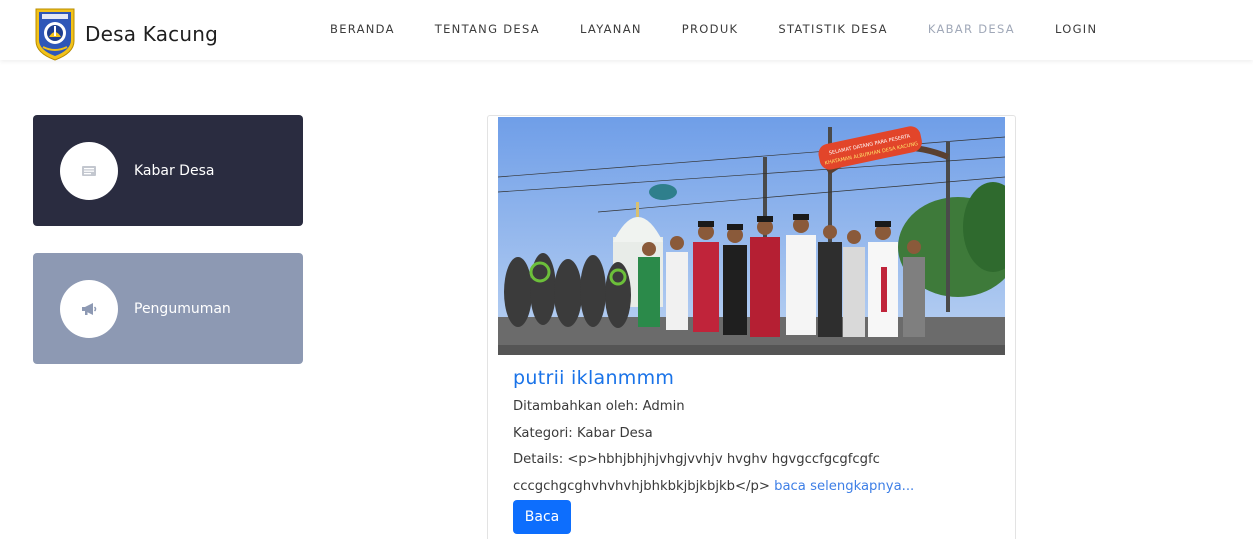 The width and height of the screenshot is (1253, 539). Describe the element at coordinates (487, 32) in the screenshot. I see `nav-tentang-desa: TENTANG DESA` at that location.